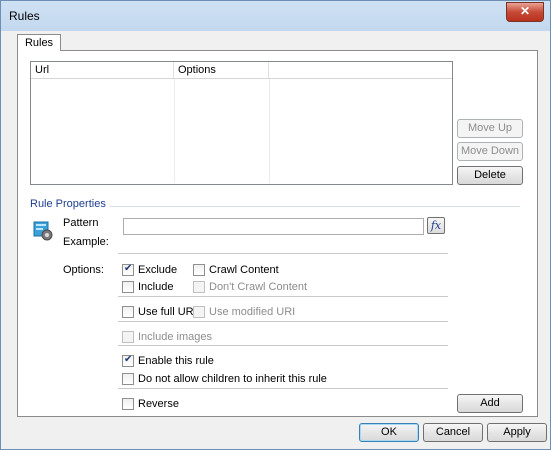 The width and height of the screenshot is (551, 450). Describe the element at coordinates (24, 16) in the screenshot. I see `window-title: Rules` at that location.